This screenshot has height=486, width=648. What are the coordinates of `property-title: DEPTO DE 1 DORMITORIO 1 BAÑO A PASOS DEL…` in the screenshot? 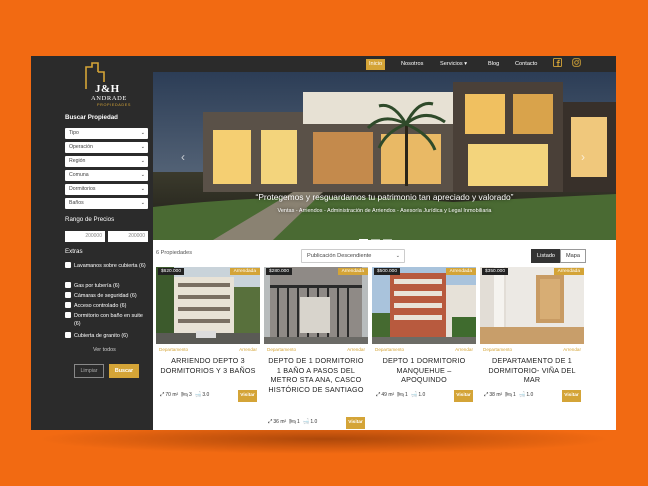 It's located at (316, 375).